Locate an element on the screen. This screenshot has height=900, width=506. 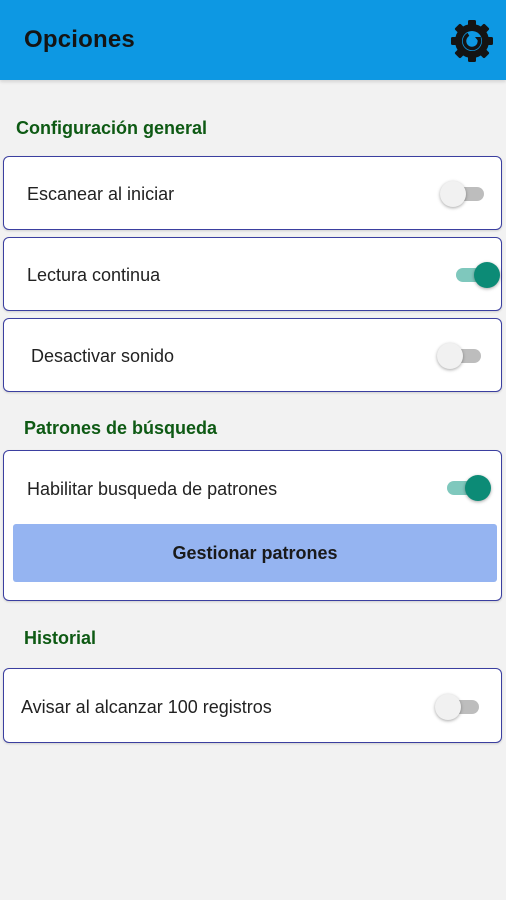
manage-patterns-button: Gestionar patrones is located at coordinates (255, 553).